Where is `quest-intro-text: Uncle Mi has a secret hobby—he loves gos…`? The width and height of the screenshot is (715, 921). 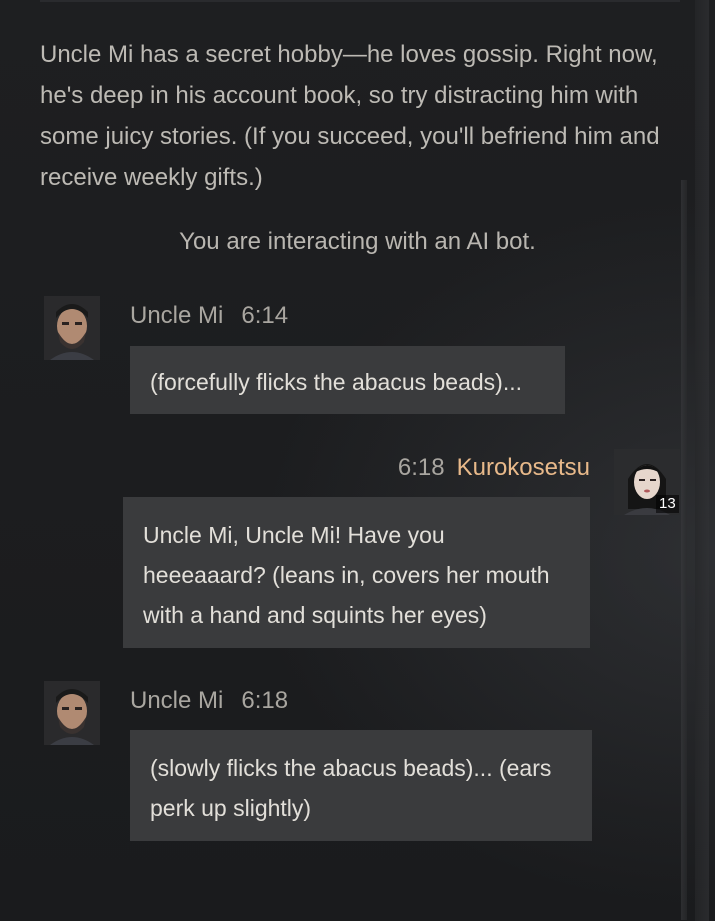 quest-intro-text: Uncle Mi has a secret hobby—he loves gos… is located at coordinates (350, 116).